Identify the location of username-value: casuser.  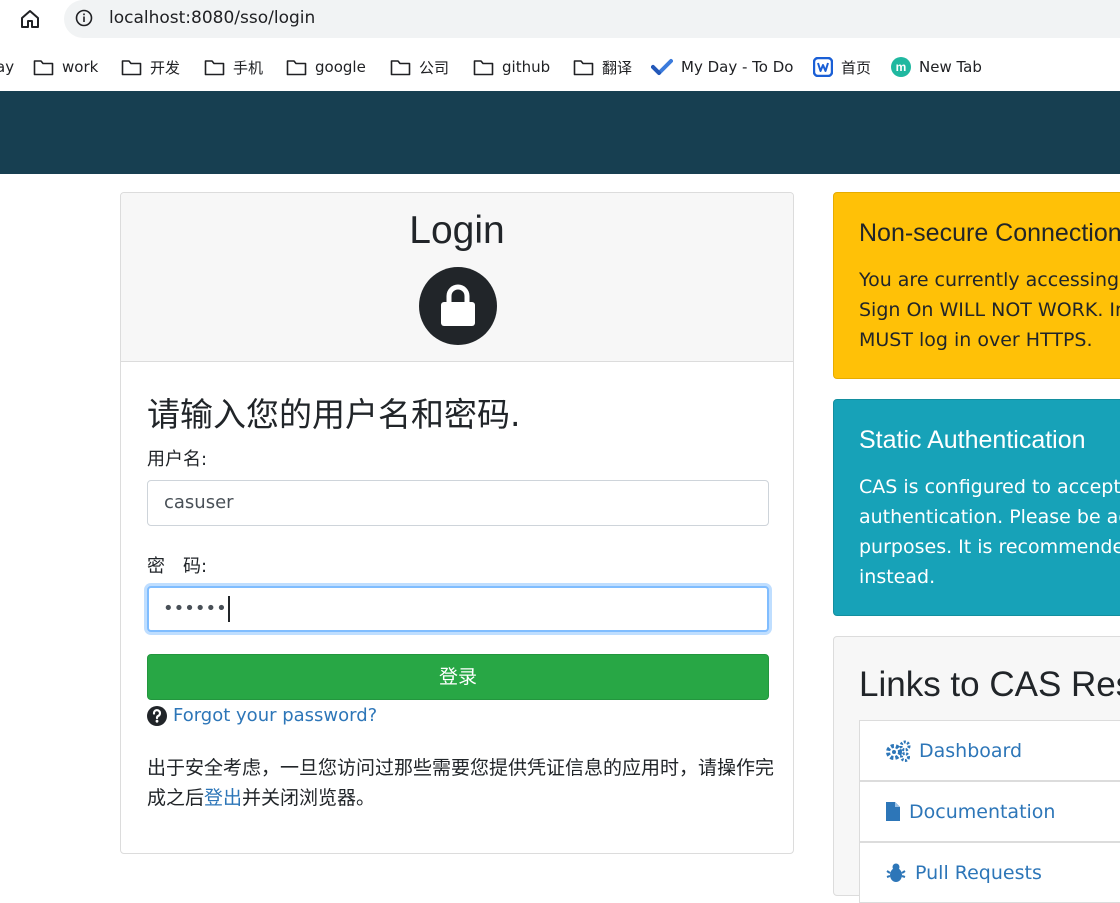
(199, 502).